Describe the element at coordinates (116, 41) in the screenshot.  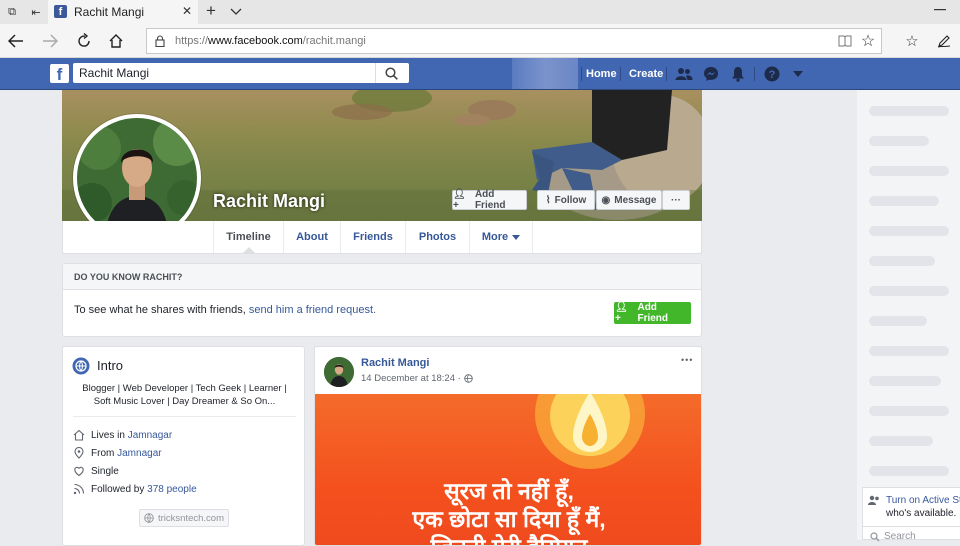
I see `home-icon` at that location.